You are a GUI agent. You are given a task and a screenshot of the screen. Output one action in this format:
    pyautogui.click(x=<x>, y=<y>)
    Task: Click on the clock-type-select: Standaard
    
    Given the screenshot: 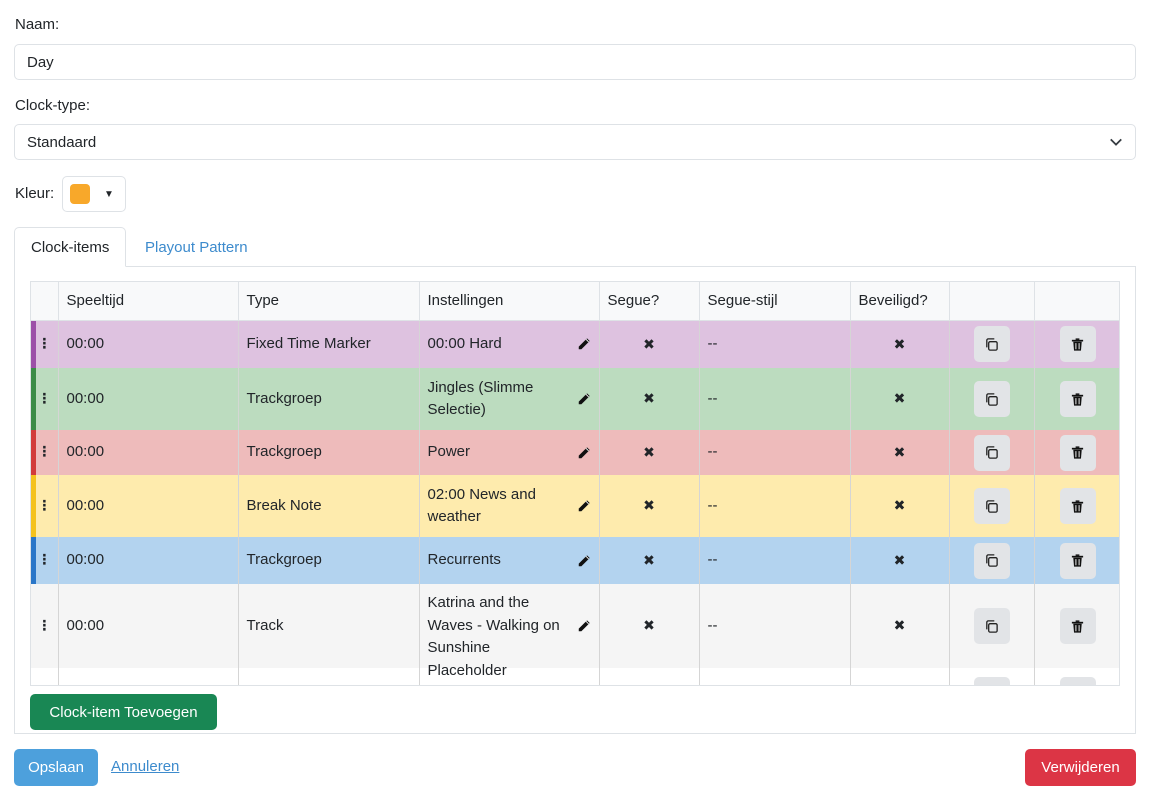 What is the action you would take?
    pyautogui.click(x=575, y=142)
    